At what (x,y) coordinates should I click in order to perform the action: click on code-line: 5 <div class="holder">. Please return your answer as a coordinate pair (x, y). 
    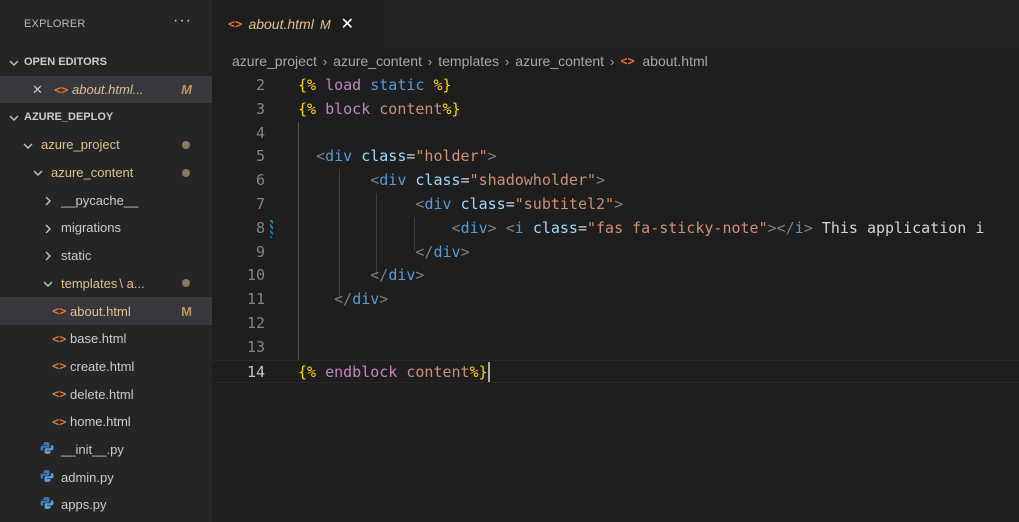
    Looking at the image, I should click on (615, 157).